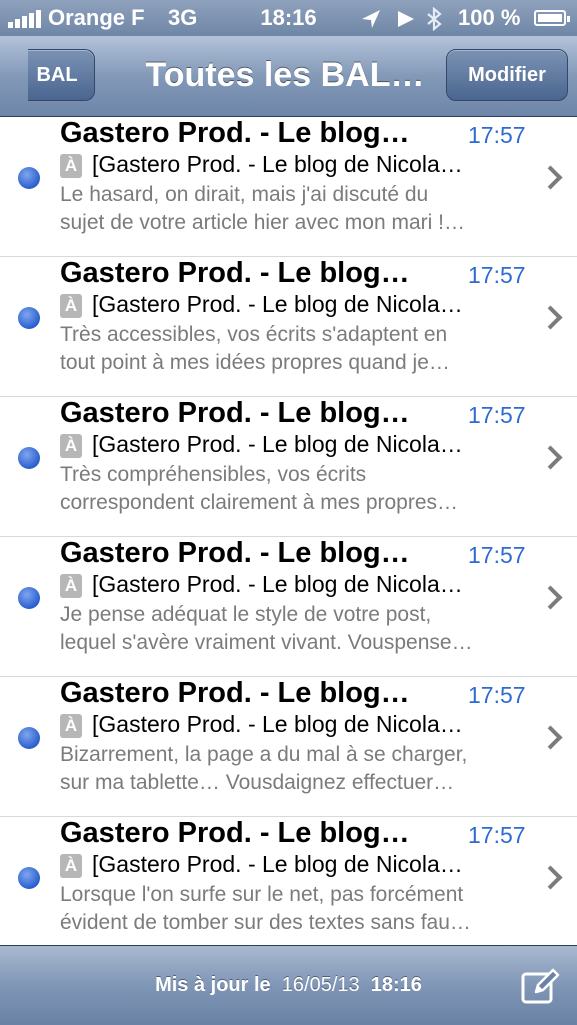  I want to click on edit-button: Modifier, so click(507, 75).